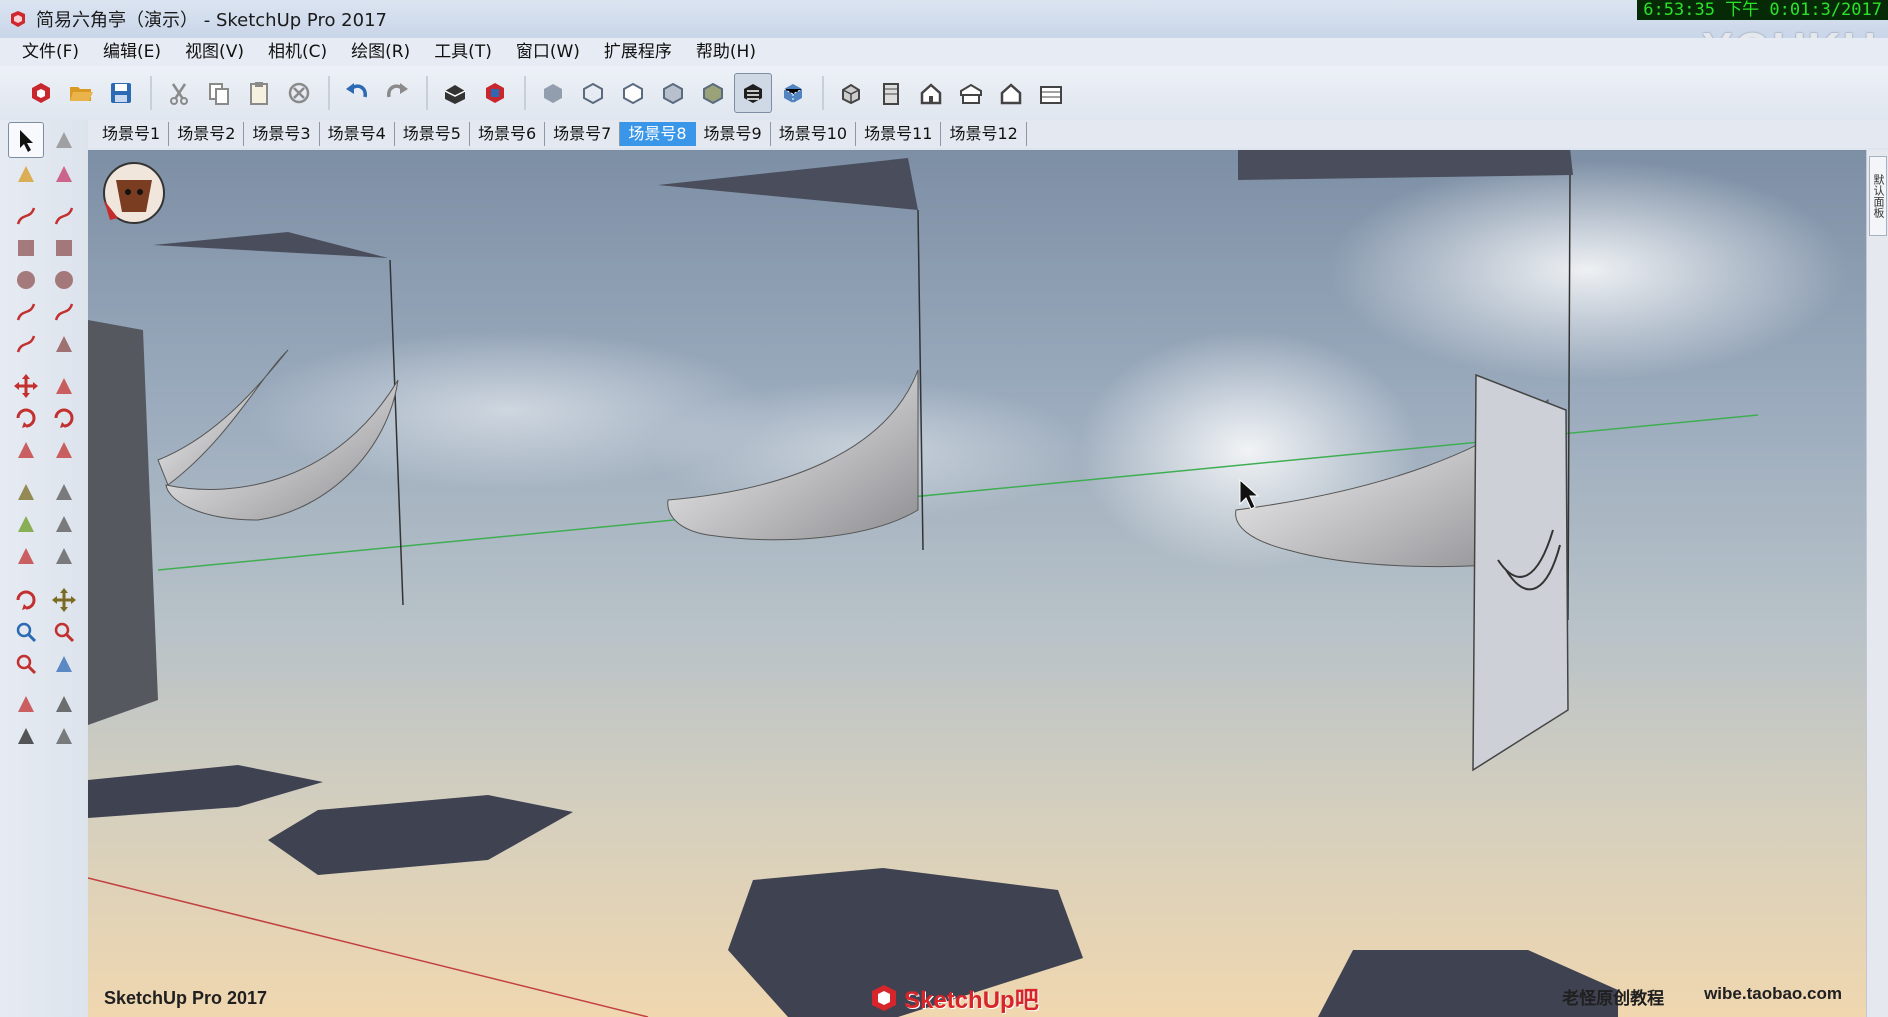 The image size is (1888, 1017). What do you see at coordinates (151, 93) in the screenshot?
I see `toolbar-separator` at bounding box center [151, 93].